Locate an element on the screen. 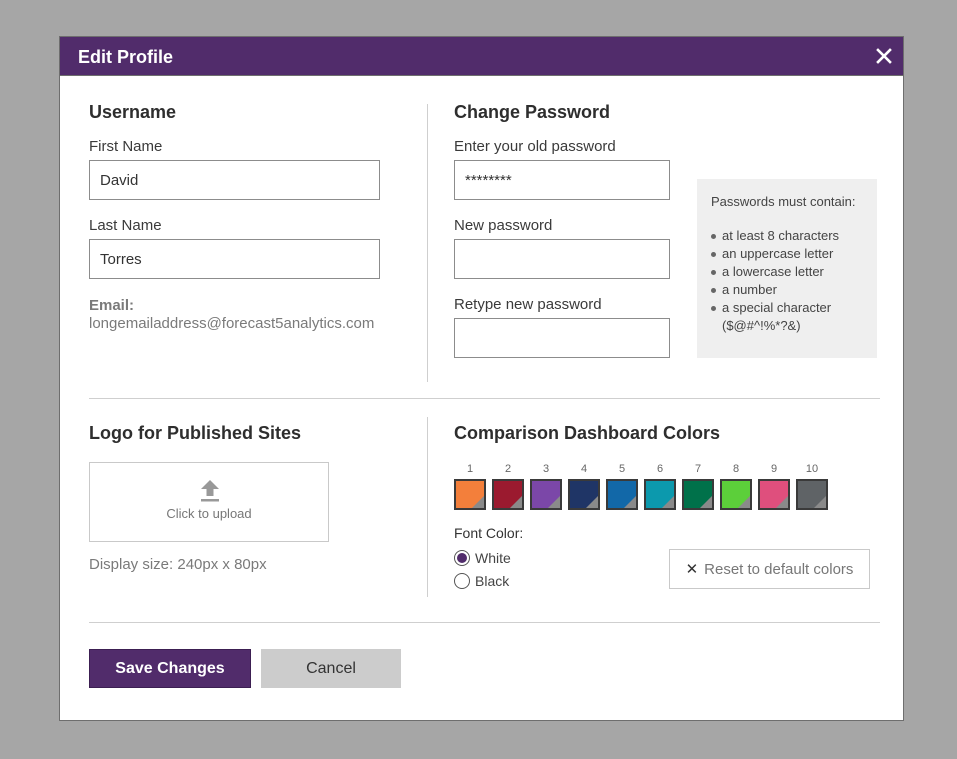  first-name-value: David is located at coordinates (119, 180).